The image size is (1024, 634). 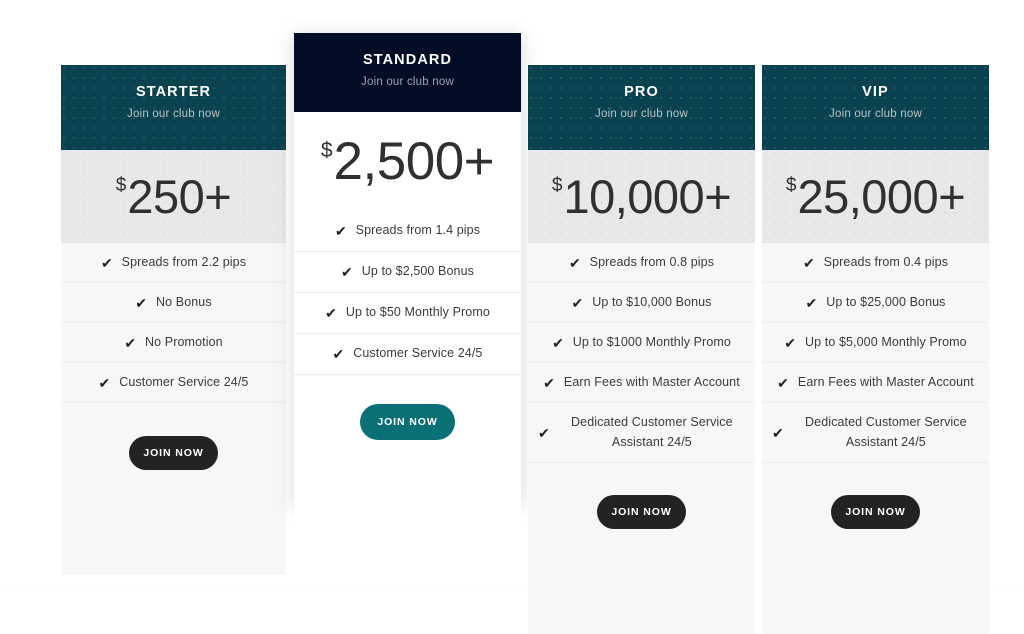 I want to click on feature-label: Spreads from 0.4 pips, so click(x=886, y=261).